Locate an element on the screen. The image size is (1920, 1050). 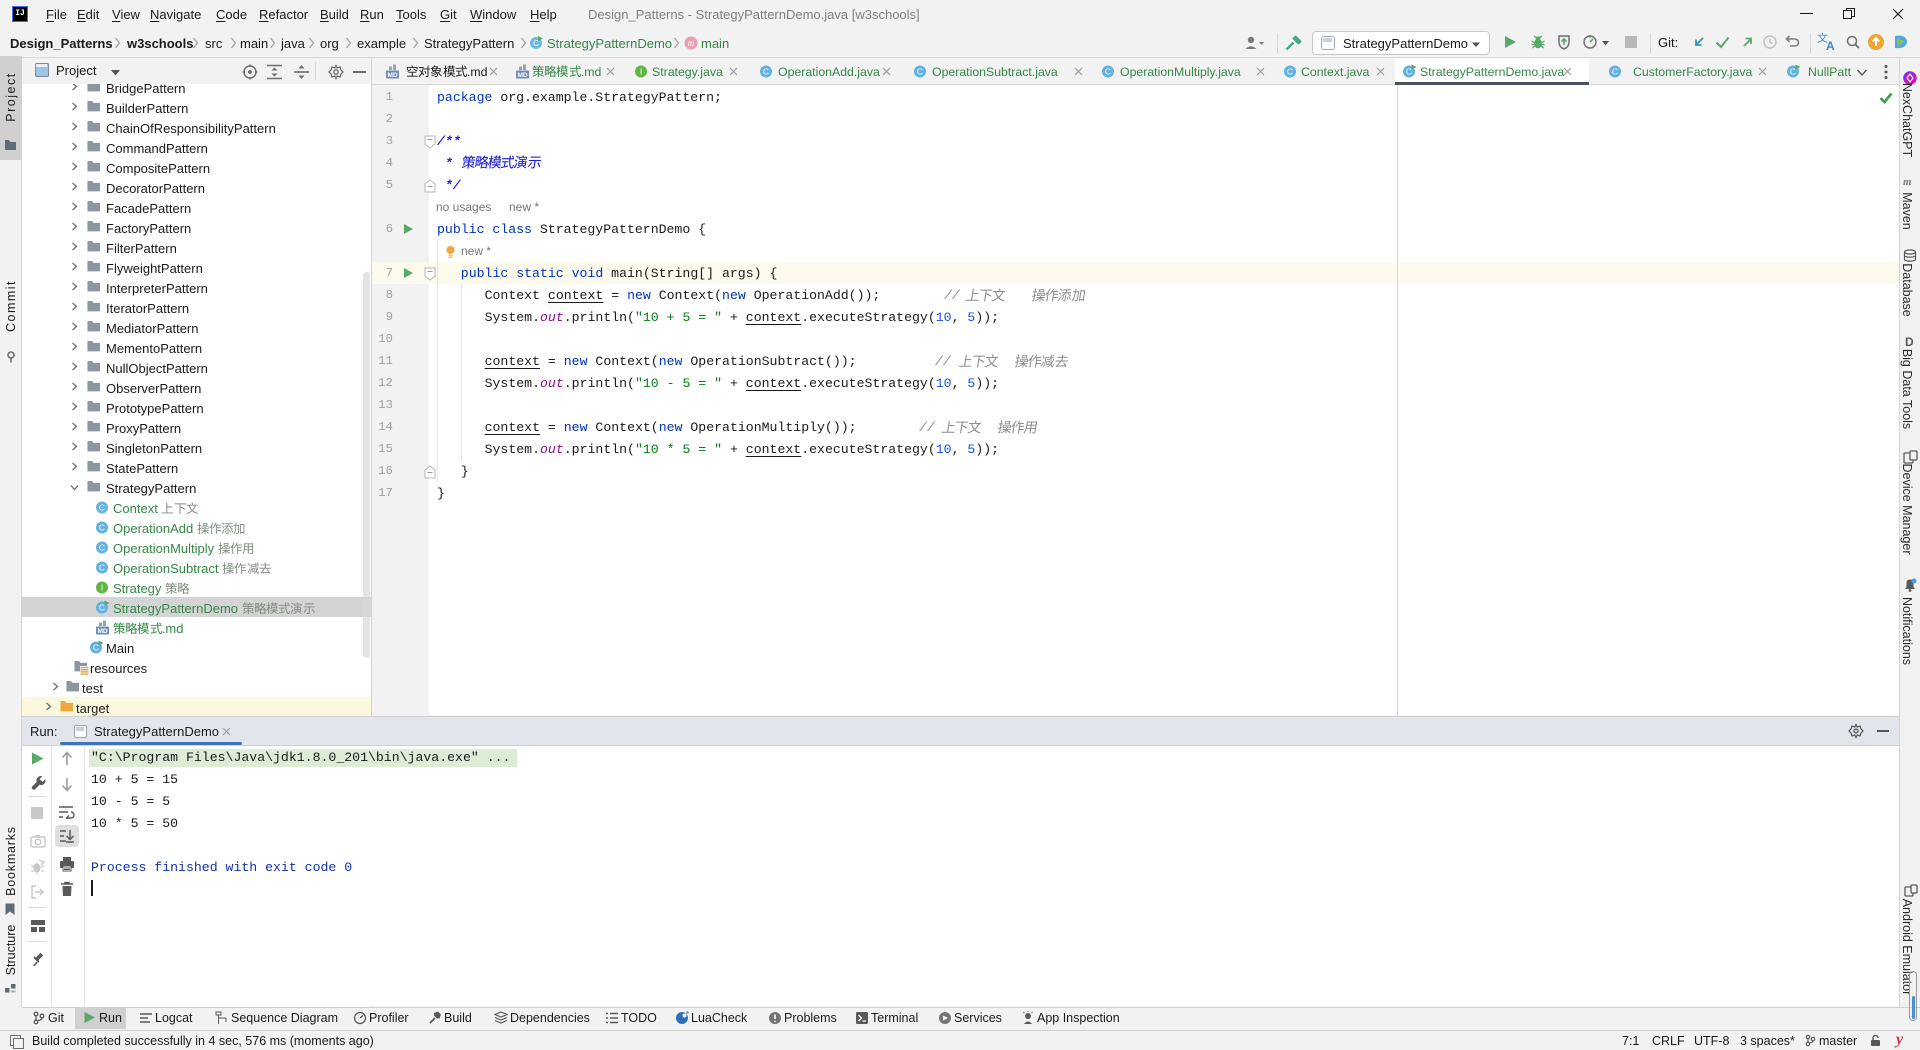
svg-text: D is located at coordinates (1909, 341).